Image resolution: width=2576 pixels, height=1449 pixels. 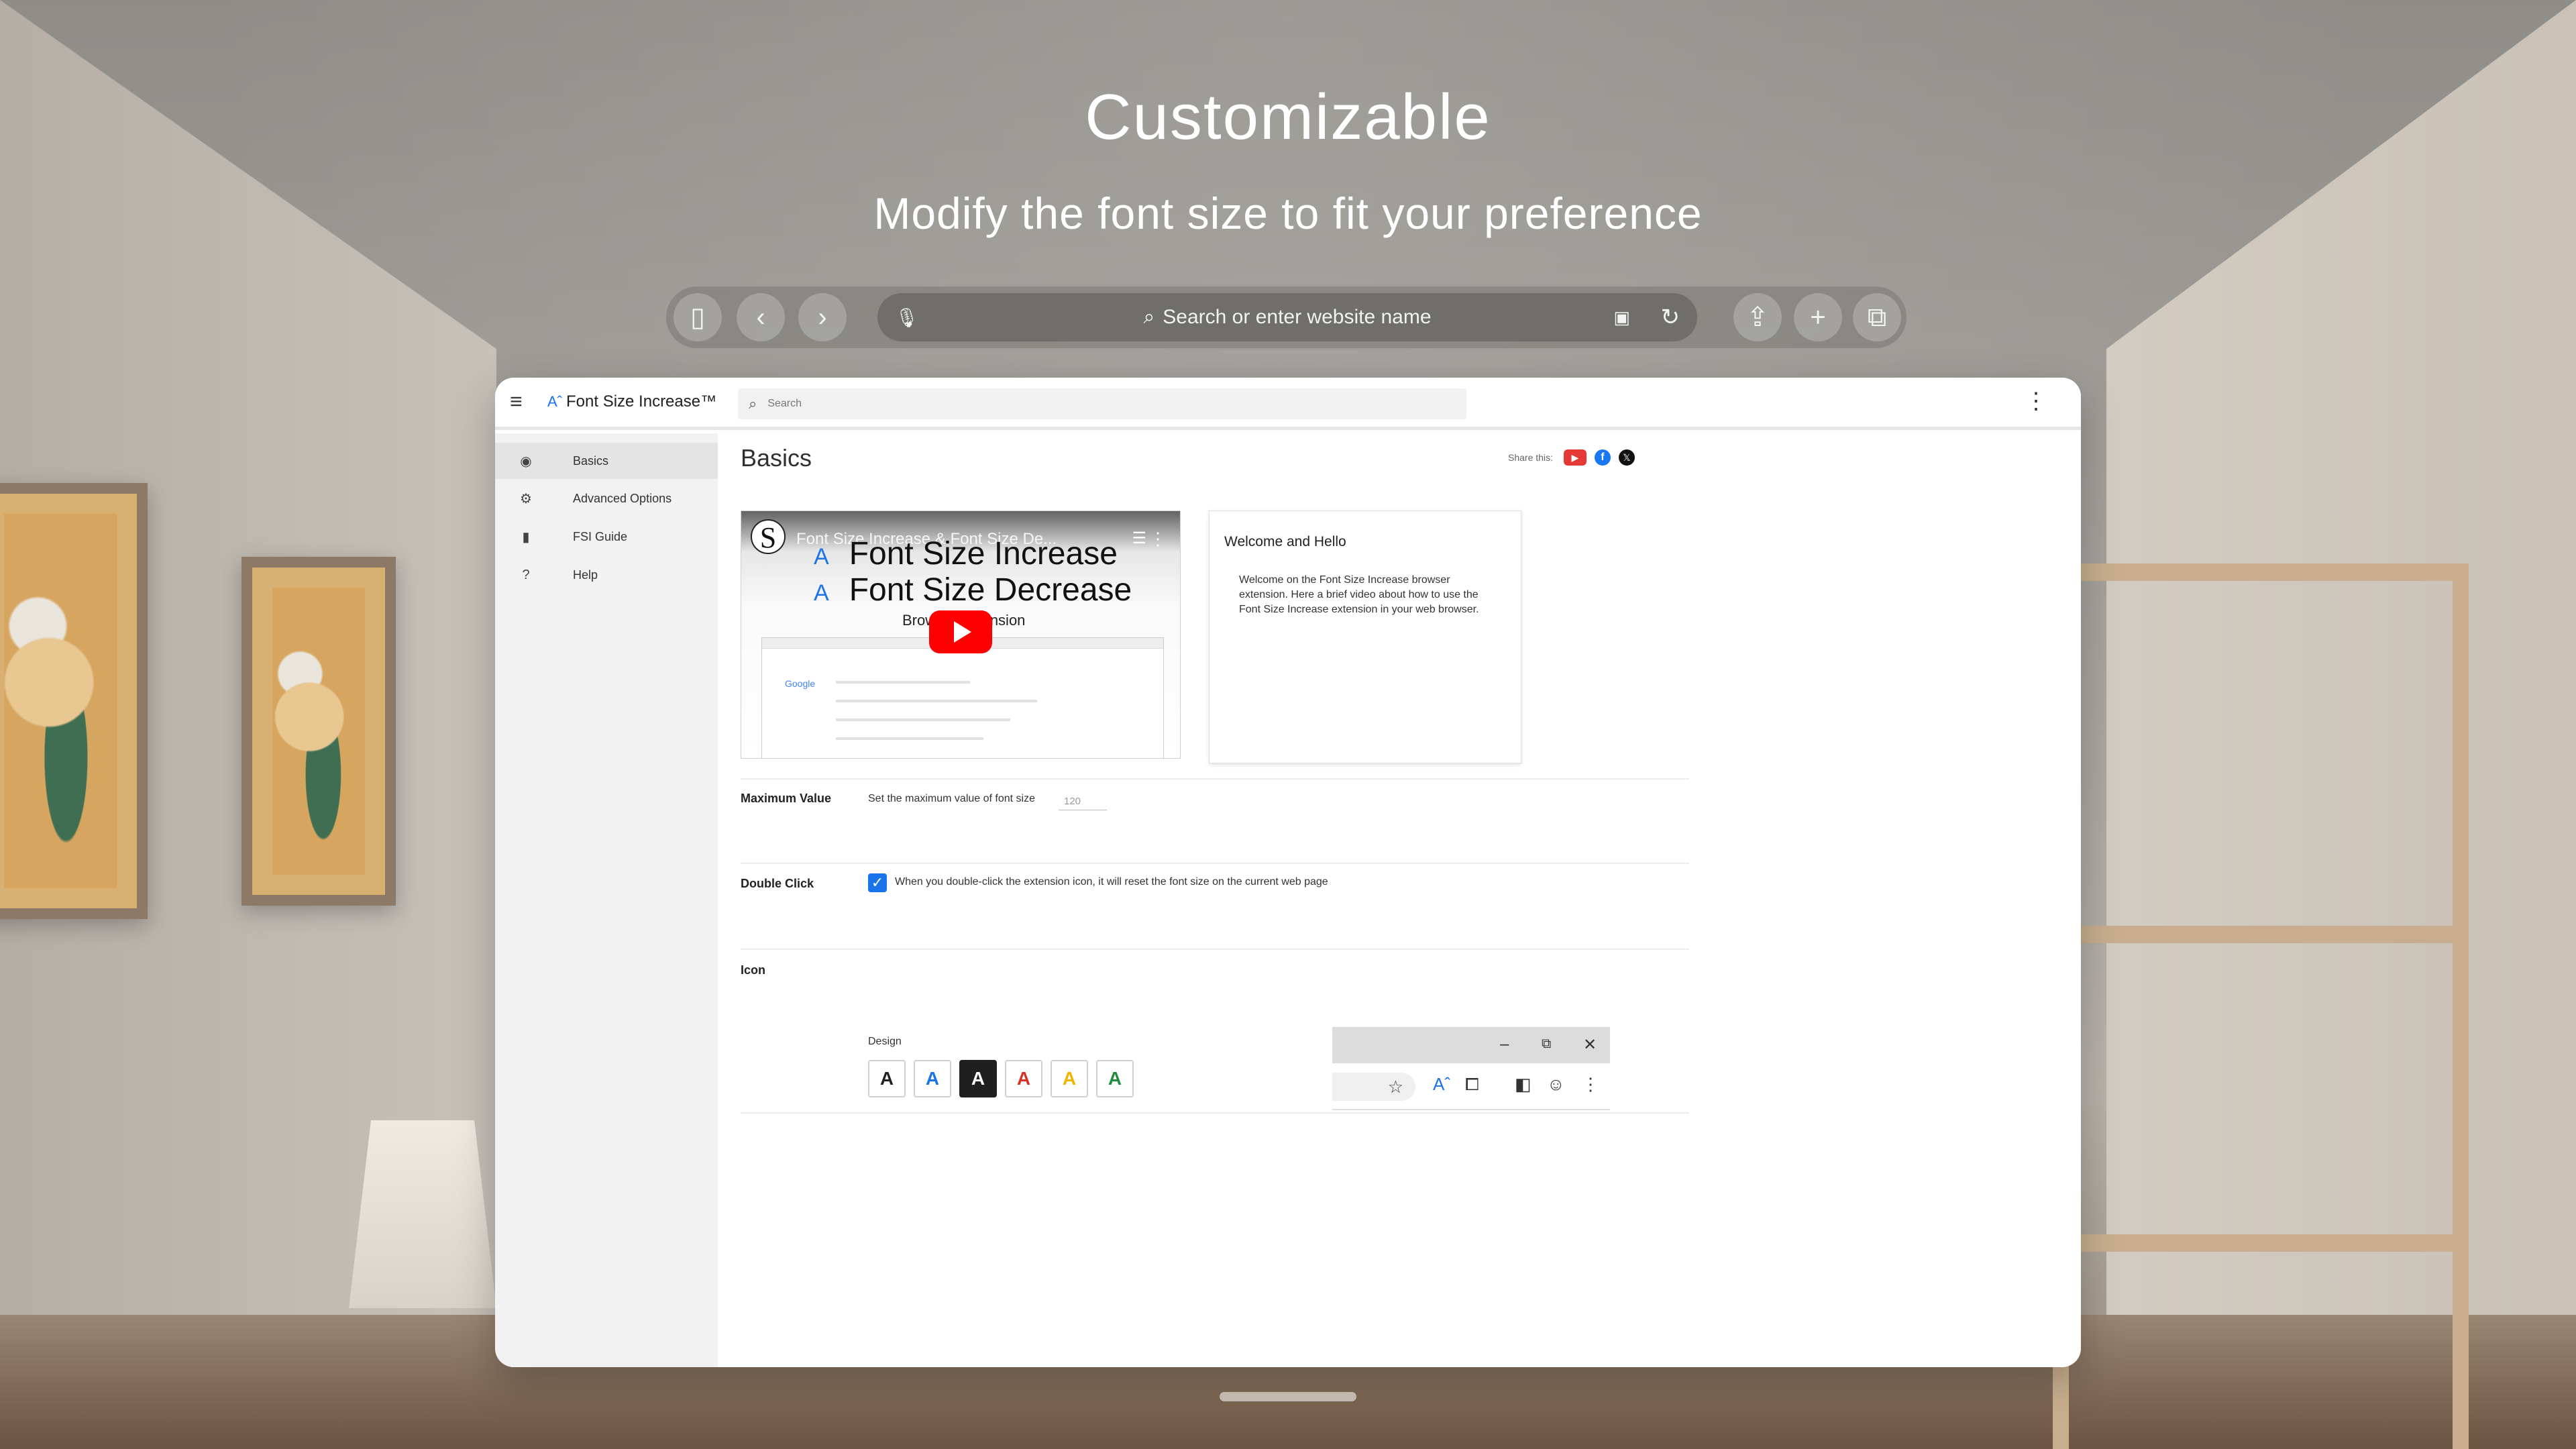 What do you see at coordinates (822, 317) in the screenshot?
I see `forward-icon: ›` at bounding box center [822, 317].